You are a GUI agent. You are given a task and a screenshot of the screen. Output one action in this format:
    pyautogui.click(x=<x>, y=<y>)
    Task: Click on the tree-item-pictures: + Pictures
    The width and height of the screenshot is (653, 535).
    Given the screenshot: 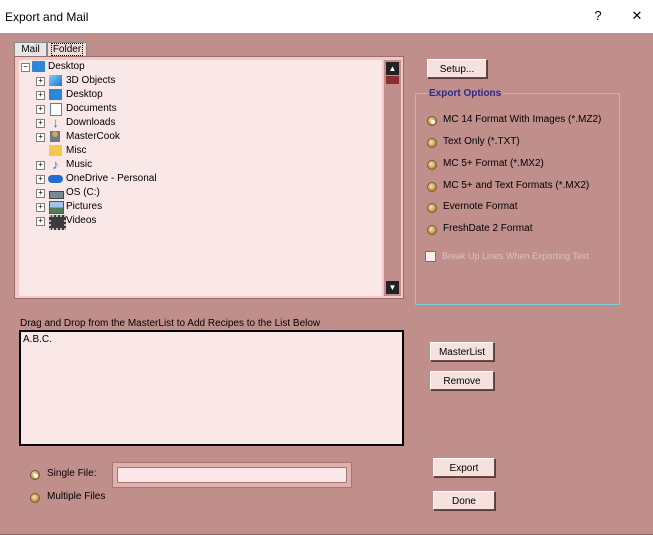 What is the action you would take?
    pyautogui.click(x=200, y=207)
    